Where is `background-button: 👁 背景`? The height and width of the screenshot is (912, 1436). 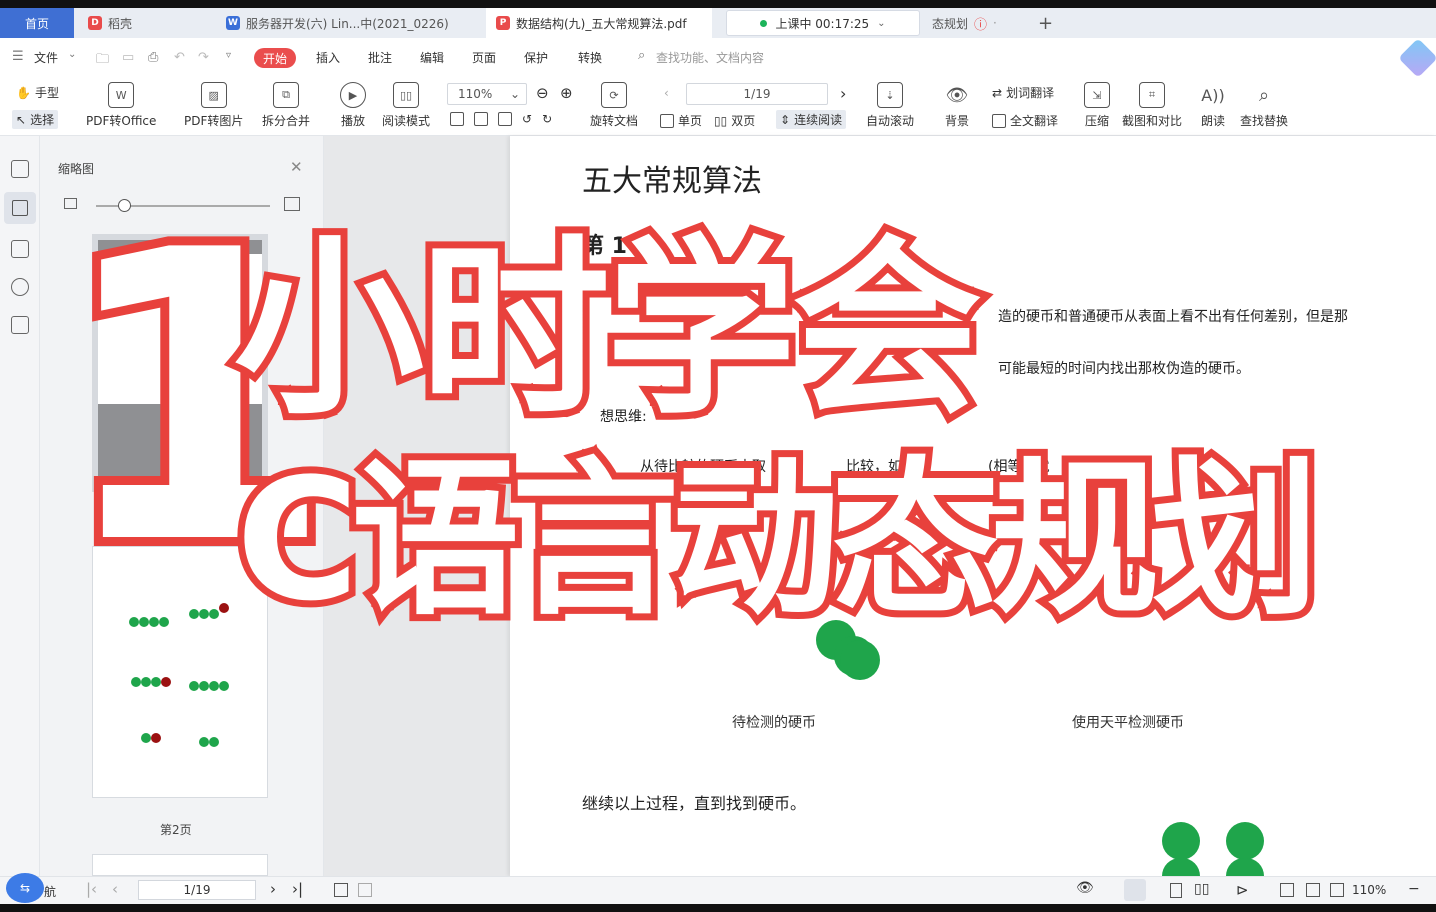
background-button: 👁 背景 is located at coordinates (957, 105).